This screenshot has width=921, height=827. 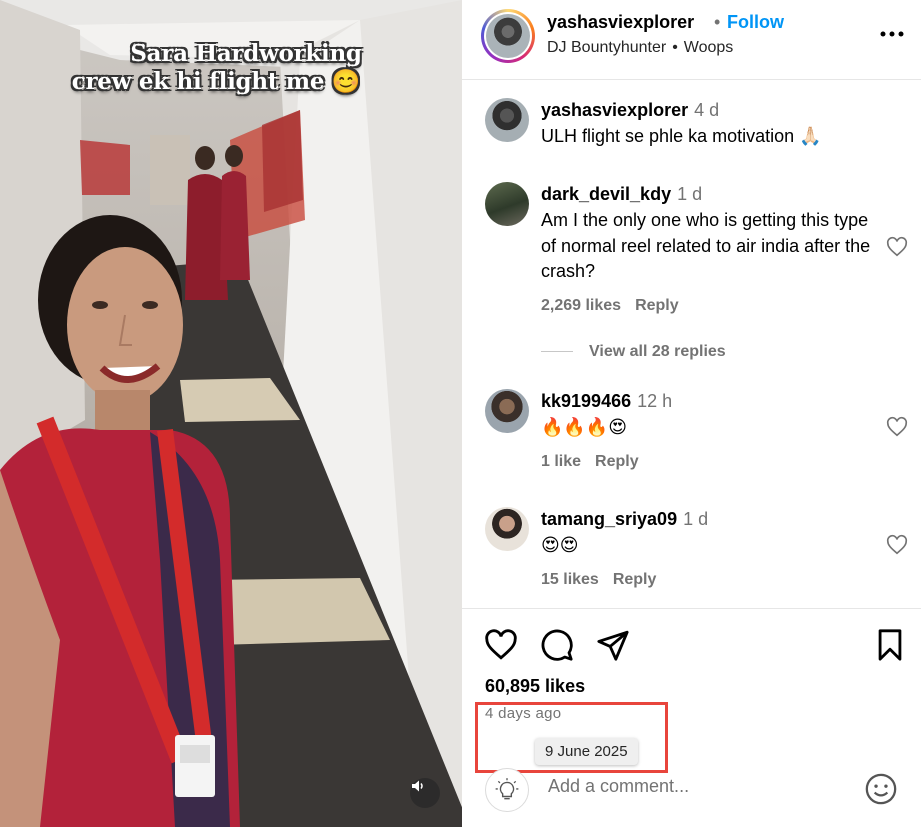 I want to click on comment-username: kk9199466 12 h, so click(x=606, y=401).